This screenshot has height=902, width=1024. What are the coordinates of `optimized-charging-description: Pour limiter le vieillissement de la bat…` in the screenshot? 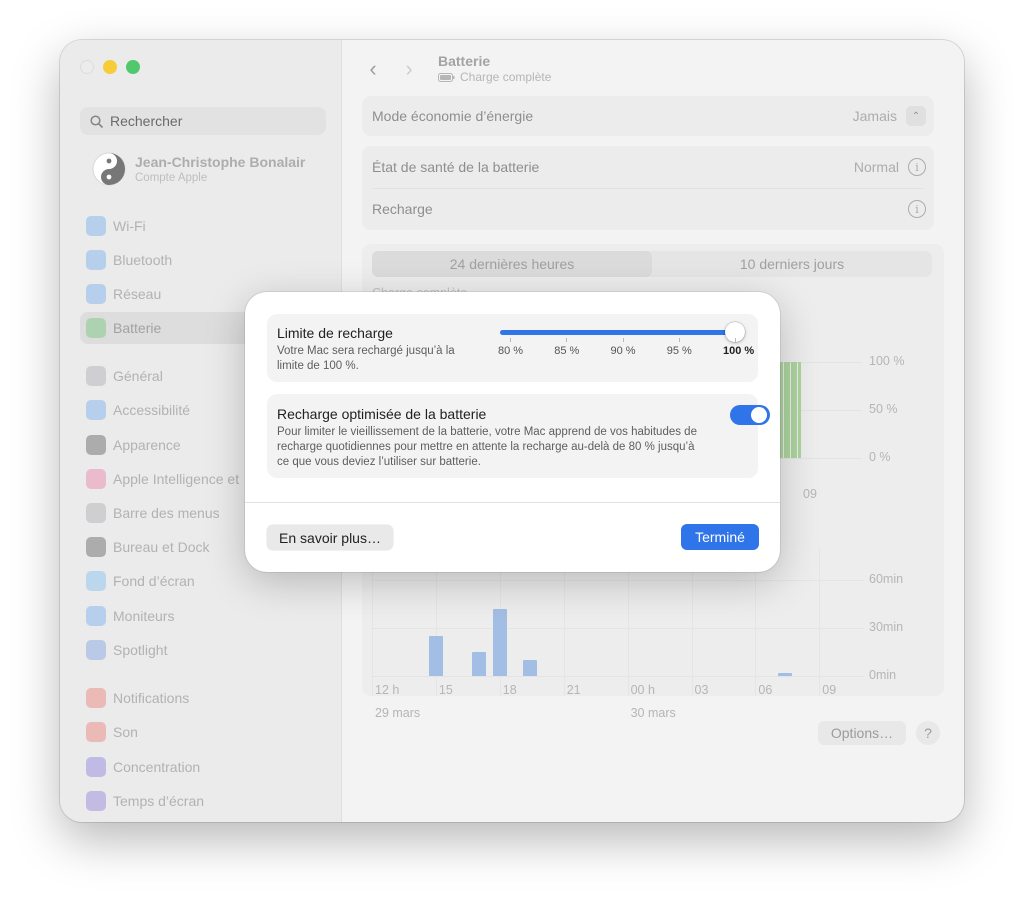 It's located at (487, 447).